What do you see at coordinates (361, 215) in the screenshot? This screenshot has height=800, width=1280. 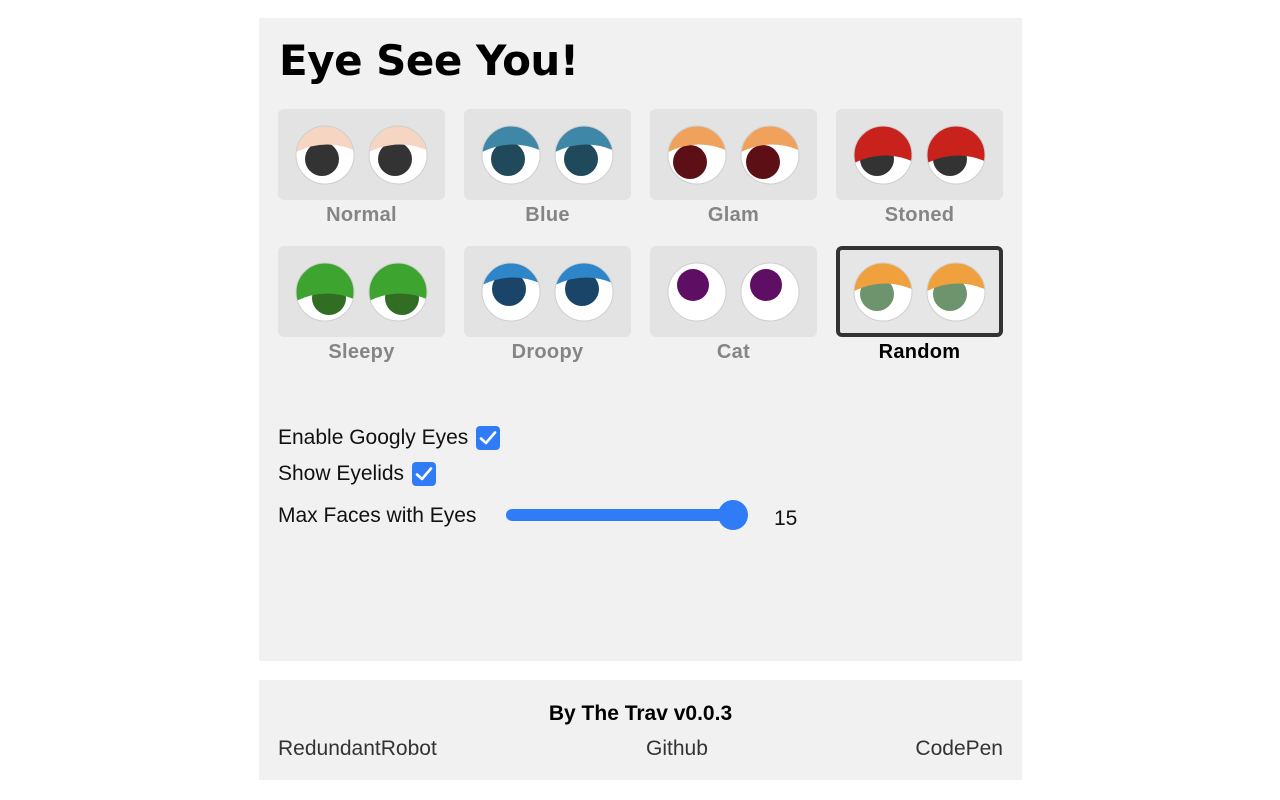 I see `eye-style-label: Normal` at bounding box center [361, 215].